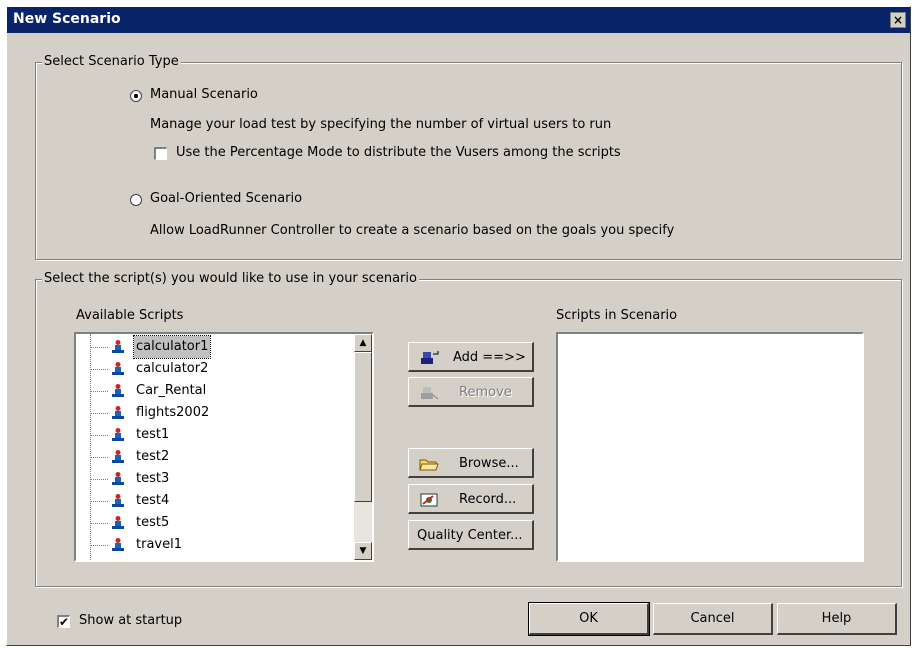 This screenshot has width=913, height=650. I want to click on add-icon, so click(430, 357).